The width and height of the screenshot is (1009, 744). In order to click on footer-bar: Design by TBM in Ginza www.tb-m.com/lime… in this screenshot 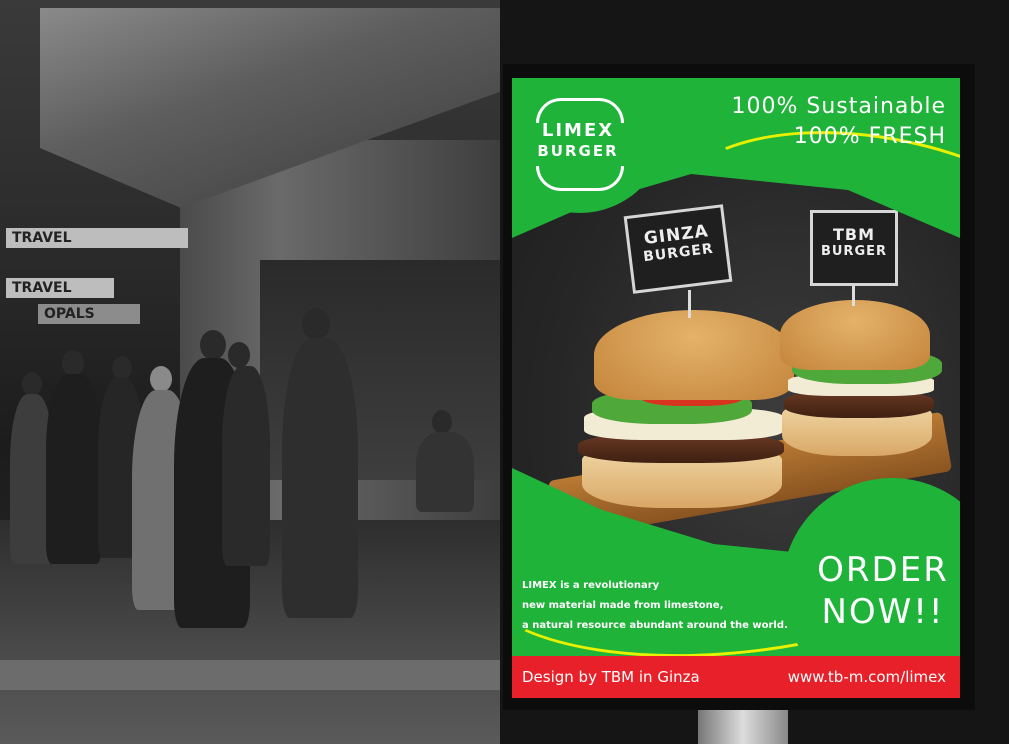, I will do `click(736, 677)`.